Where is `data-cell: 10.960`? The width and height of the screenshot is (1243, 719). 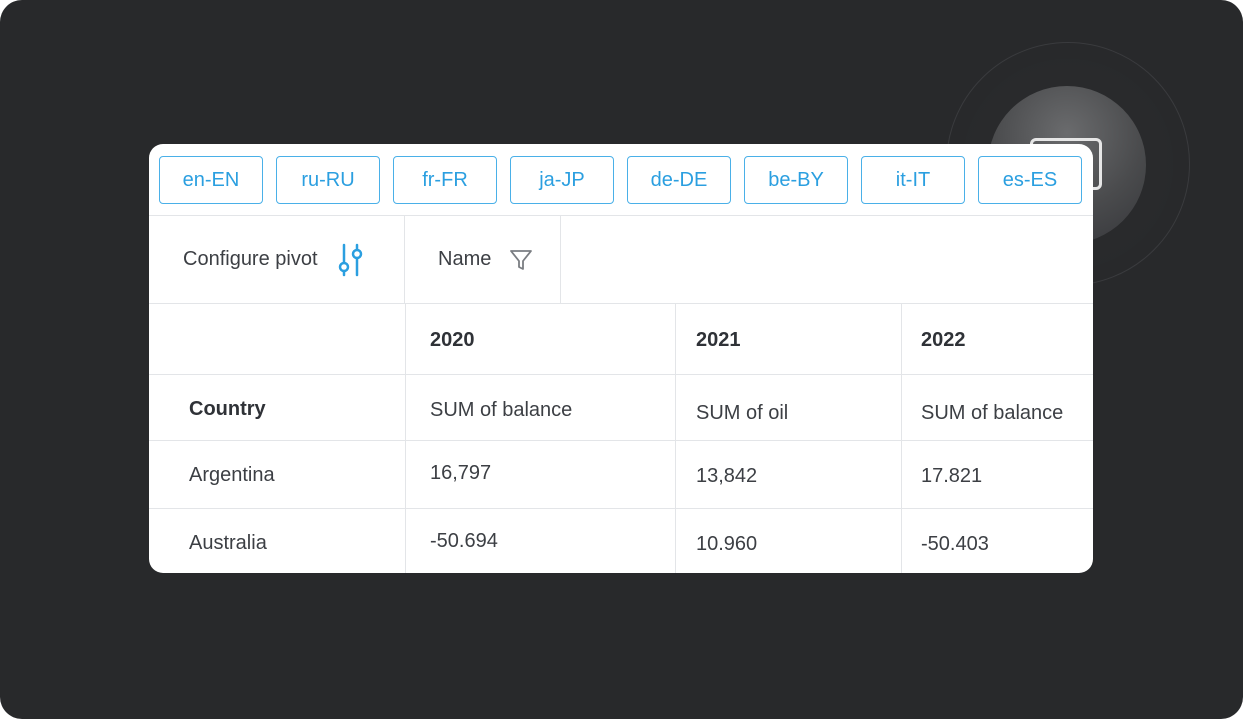 data-cell: 10.960 is located at coordinates (727, 544).